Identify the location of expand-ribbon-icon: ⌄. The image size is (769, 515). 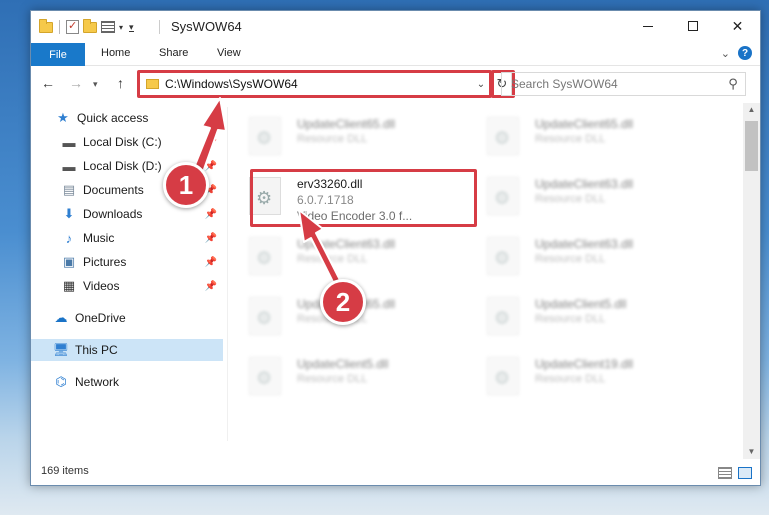
(725, 53).